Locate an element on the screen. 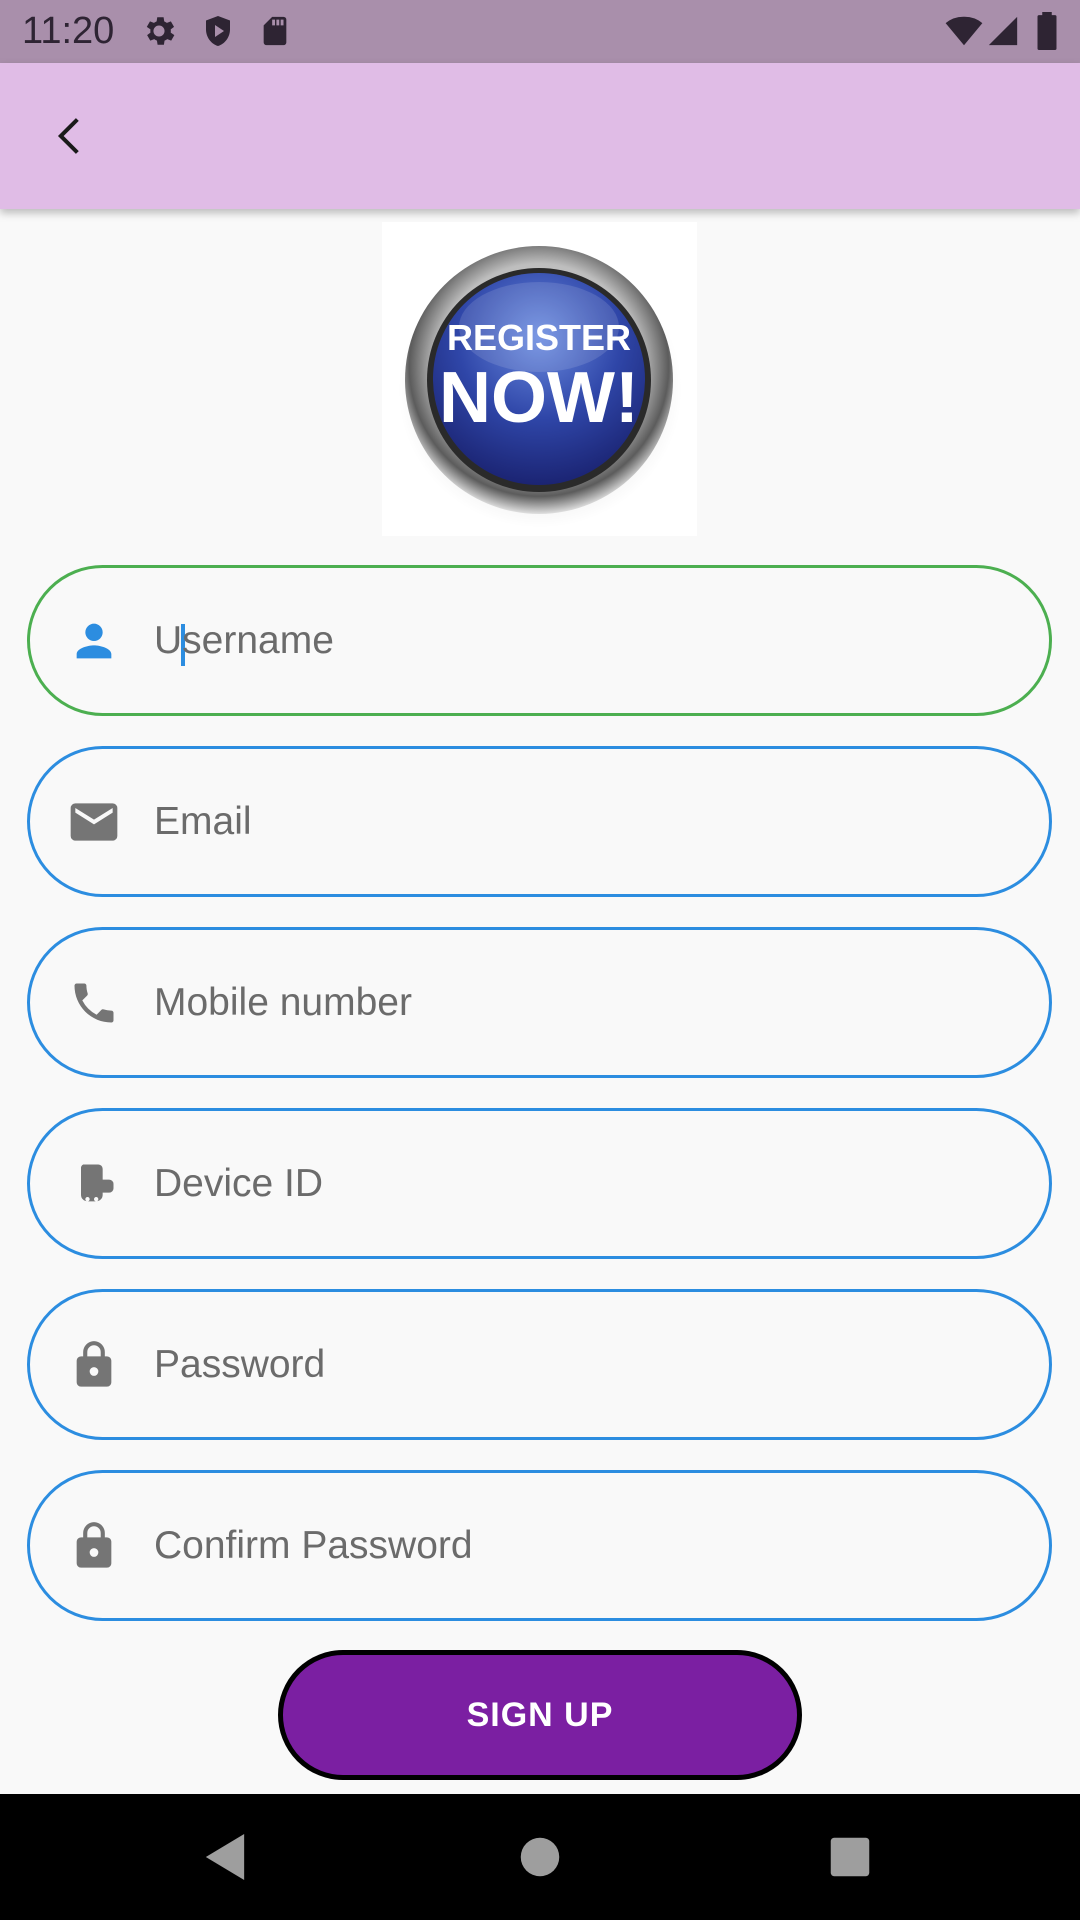 This screenshot has height=1920, width=1080. signup-button: SIGN UP is located at coordinates (540, 1715).